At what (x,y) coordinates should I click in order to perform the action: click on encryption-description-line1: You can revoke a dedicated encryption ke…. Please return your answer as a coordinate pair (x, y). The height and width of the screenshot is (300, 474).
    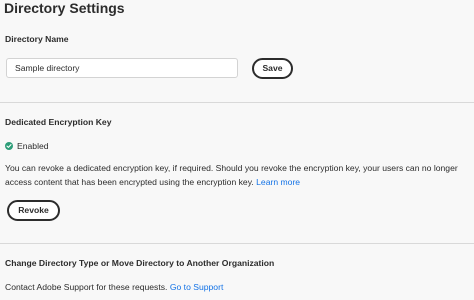
    Looking at the image, I should click on (231, 168).